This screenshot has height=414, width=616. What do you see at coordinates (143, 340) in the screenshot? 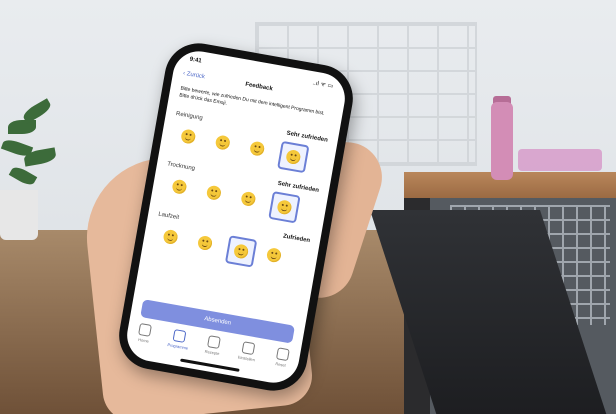
I see `tab-label: Home` at bounding box center [143, 340].